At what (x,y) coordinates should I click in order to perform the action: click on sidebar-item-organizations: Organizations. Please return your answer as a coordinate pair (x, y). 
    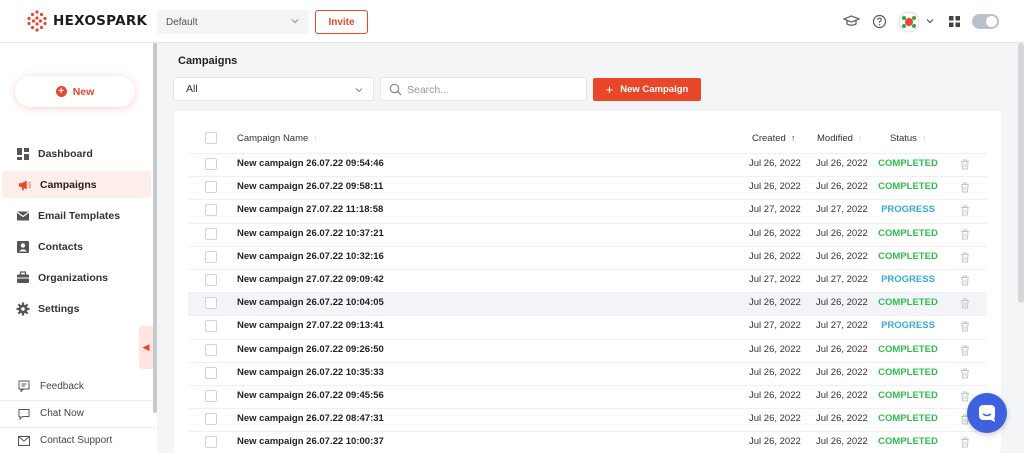
    Looking at the image, I should click on (74, 277).